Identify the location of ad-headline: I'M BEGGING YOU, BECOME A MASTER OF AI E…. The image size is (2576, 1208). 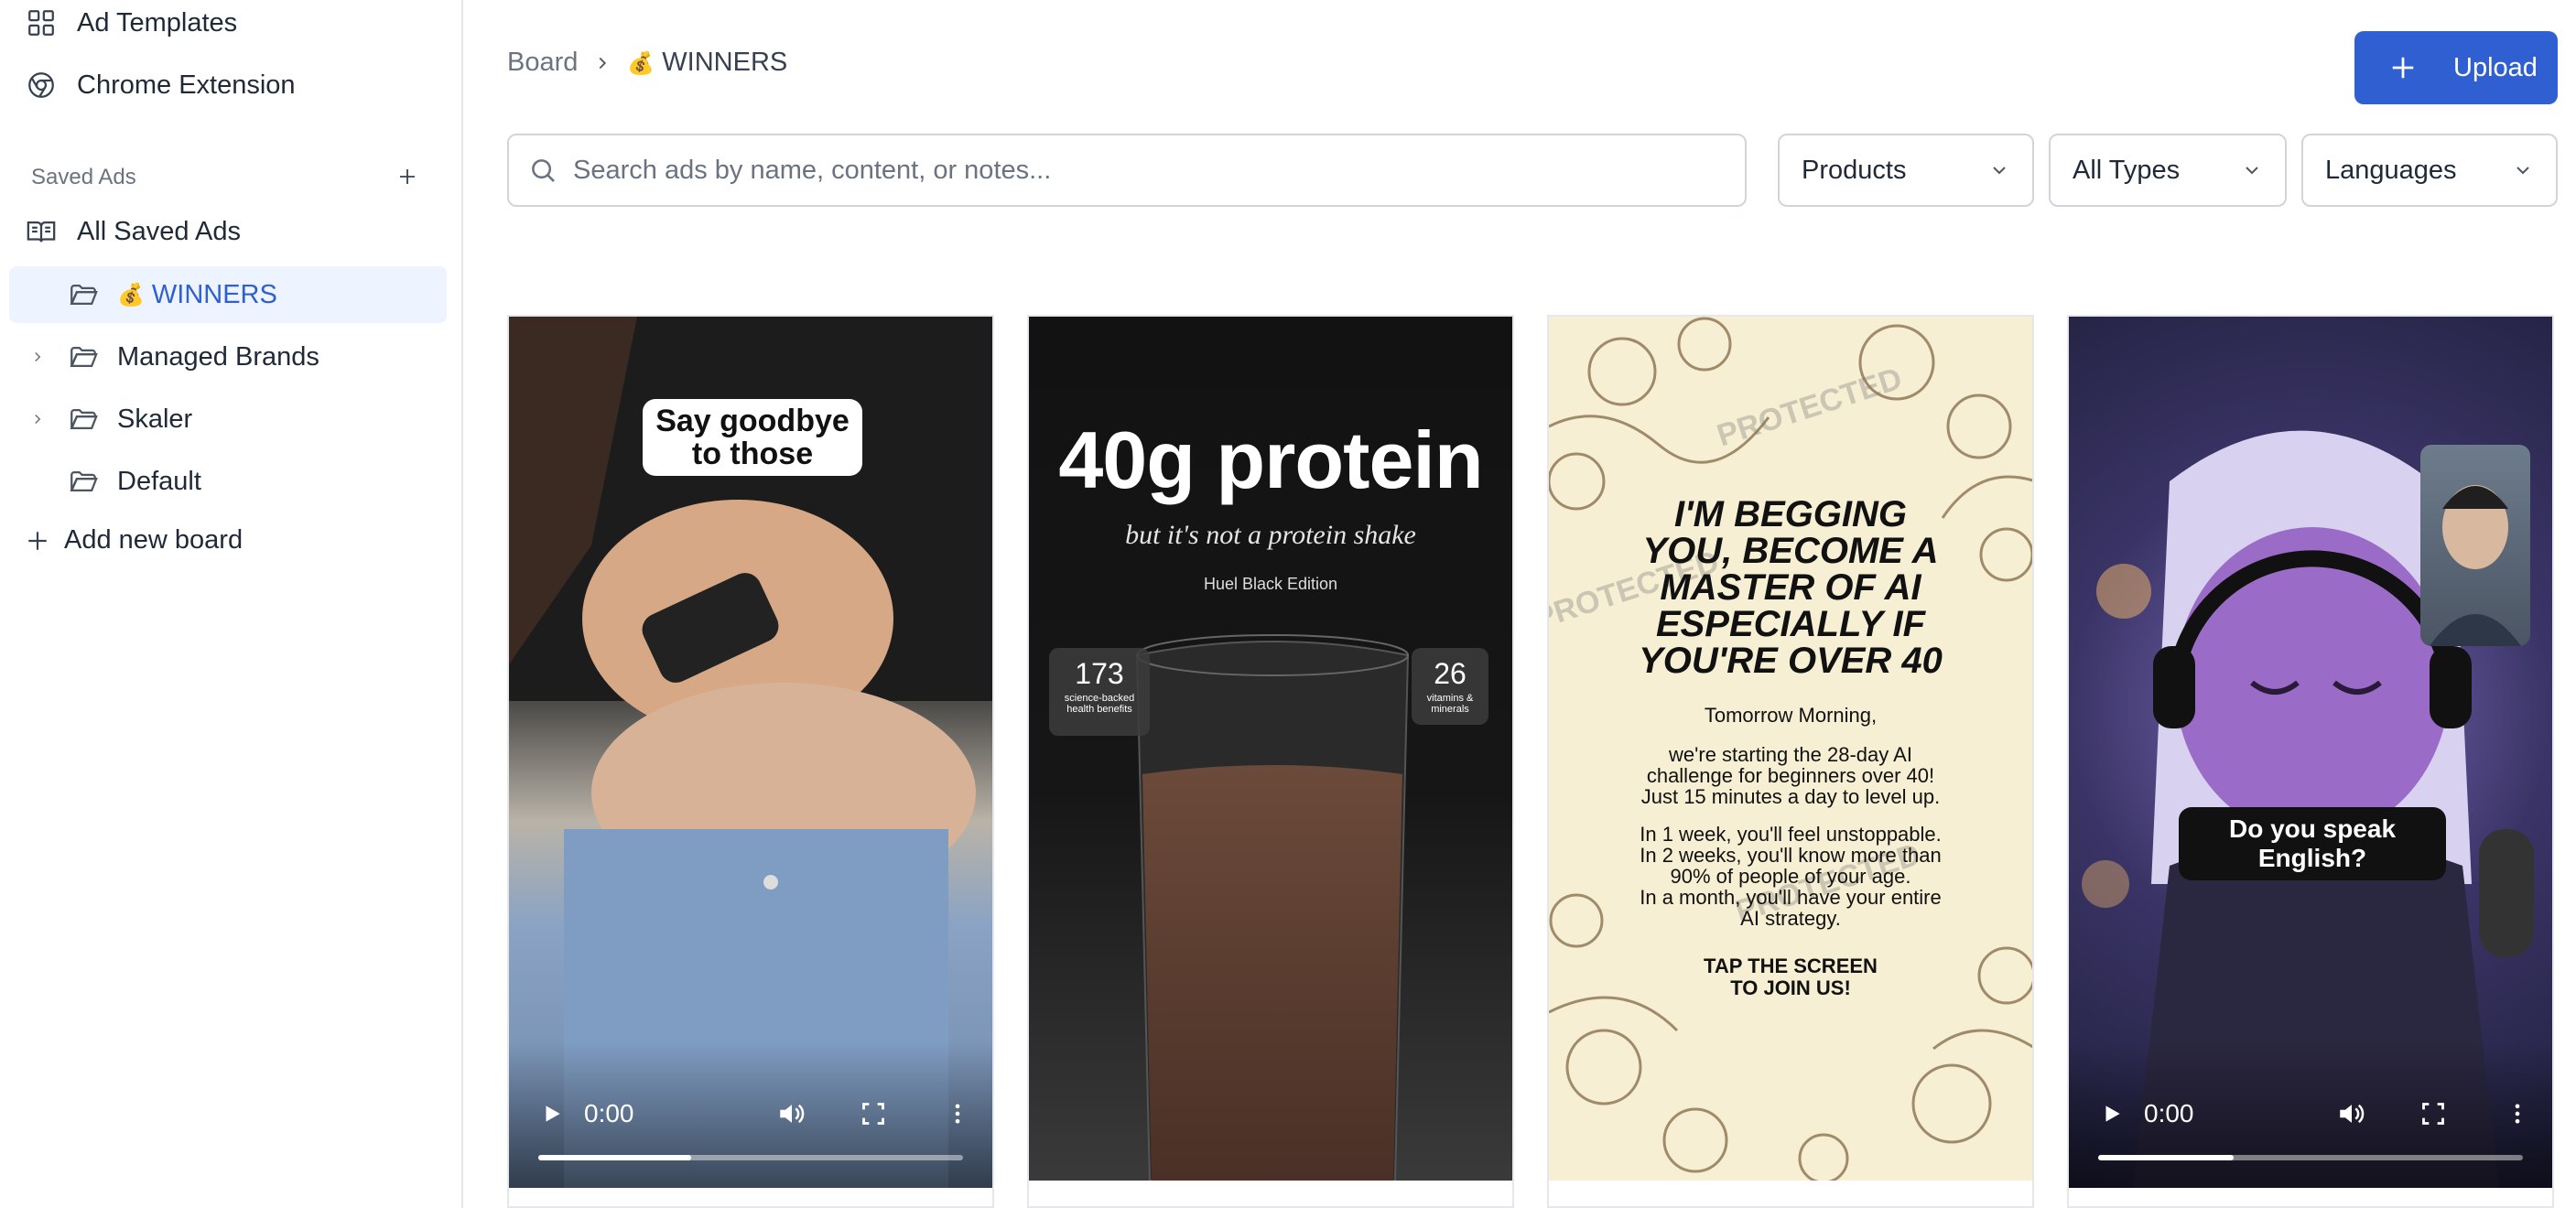
(1791, 587).